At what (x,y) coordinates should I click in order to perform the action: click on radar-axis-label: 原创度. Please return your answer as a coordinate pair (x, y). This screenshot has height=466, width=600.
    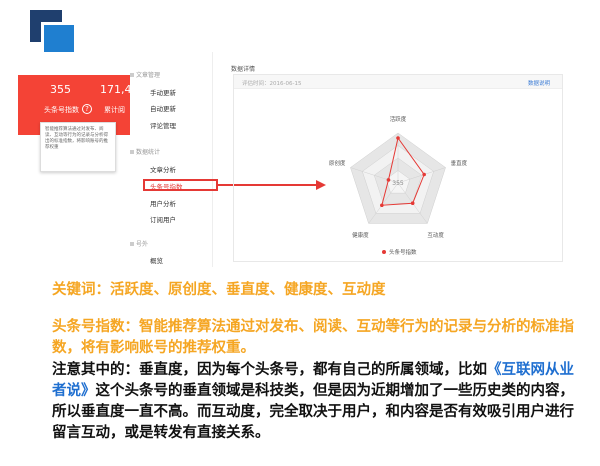
    Looking at the image, I should click on (337, 163).